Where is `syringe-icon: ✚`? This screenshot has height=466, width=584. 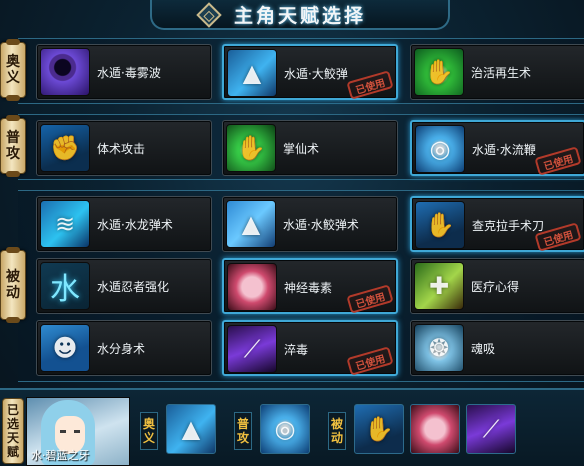
syringe-icon: ✚ is located at coordinates (439, 286).